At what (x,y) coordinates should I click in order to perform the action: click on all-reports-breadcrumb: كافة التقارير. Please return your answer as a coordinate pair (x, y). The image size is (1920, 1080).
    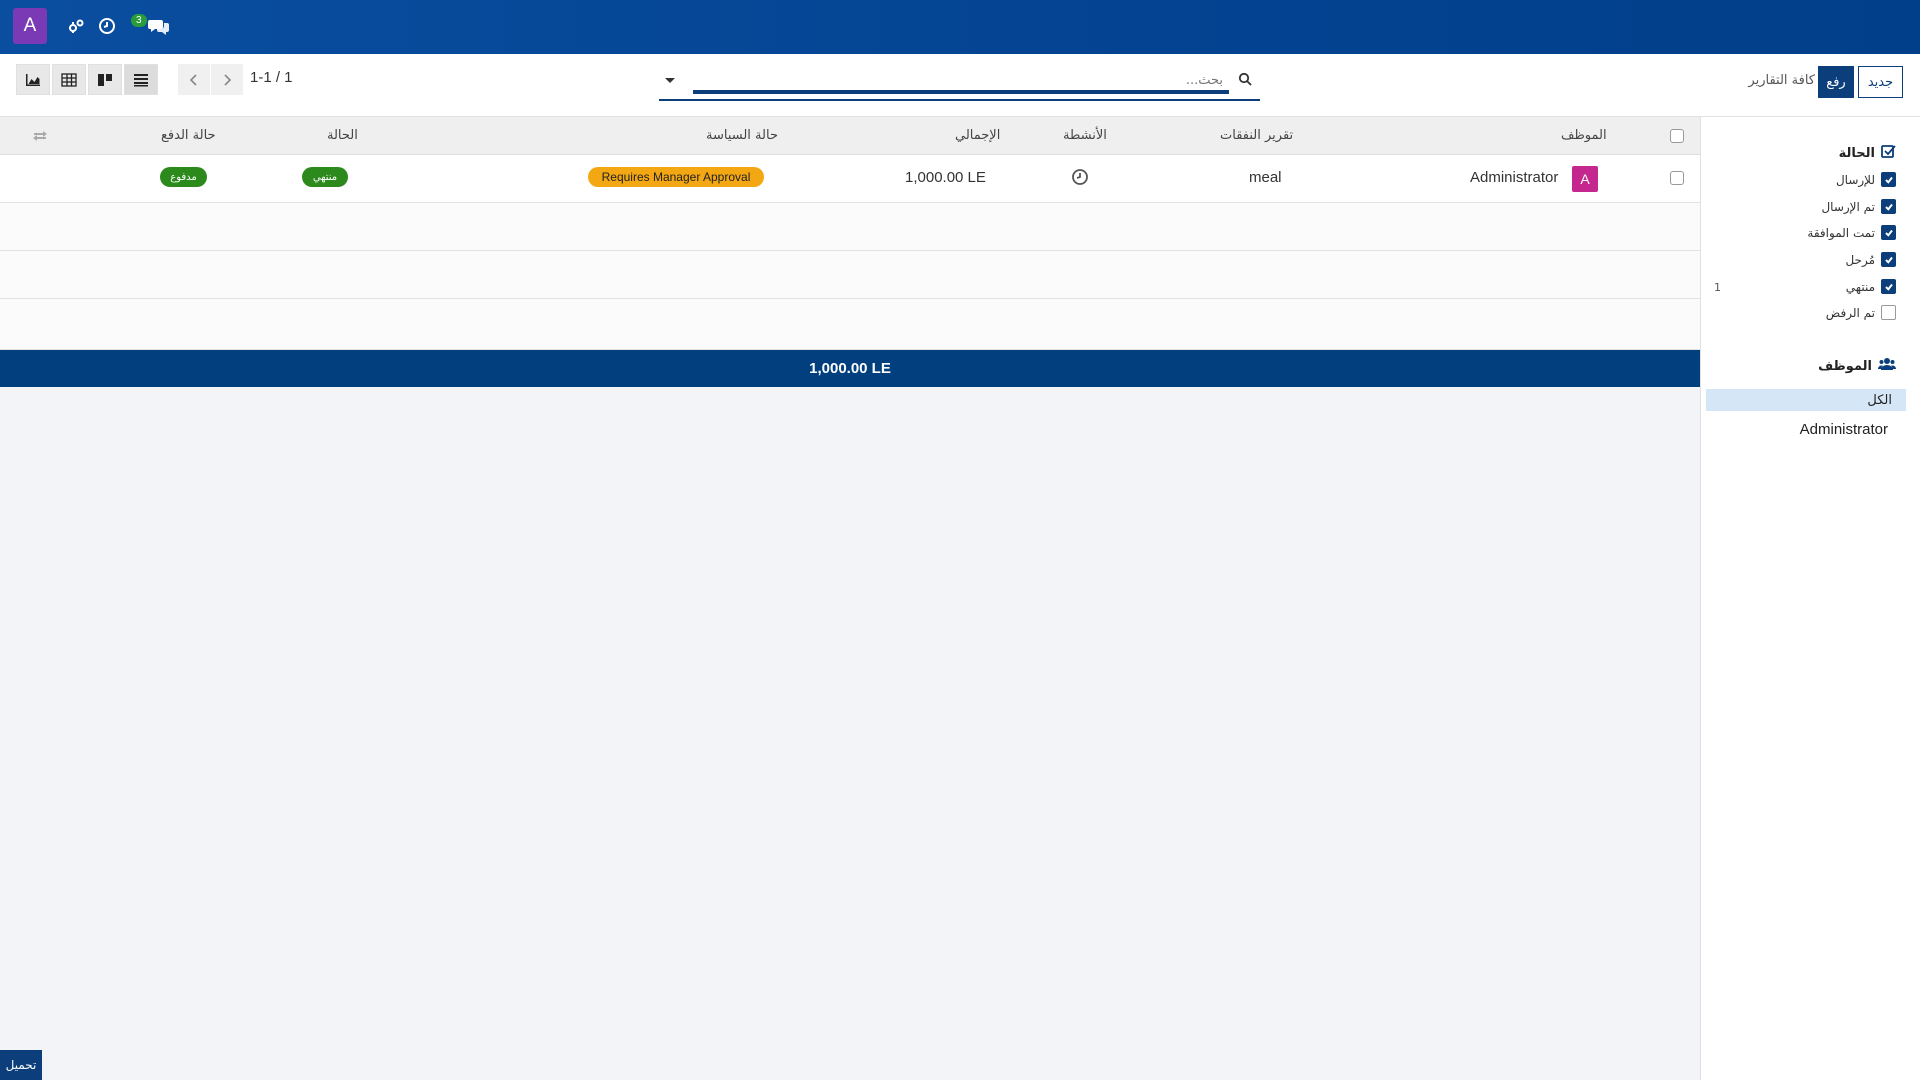
    Looking at the image, I should click on (1781, 80).